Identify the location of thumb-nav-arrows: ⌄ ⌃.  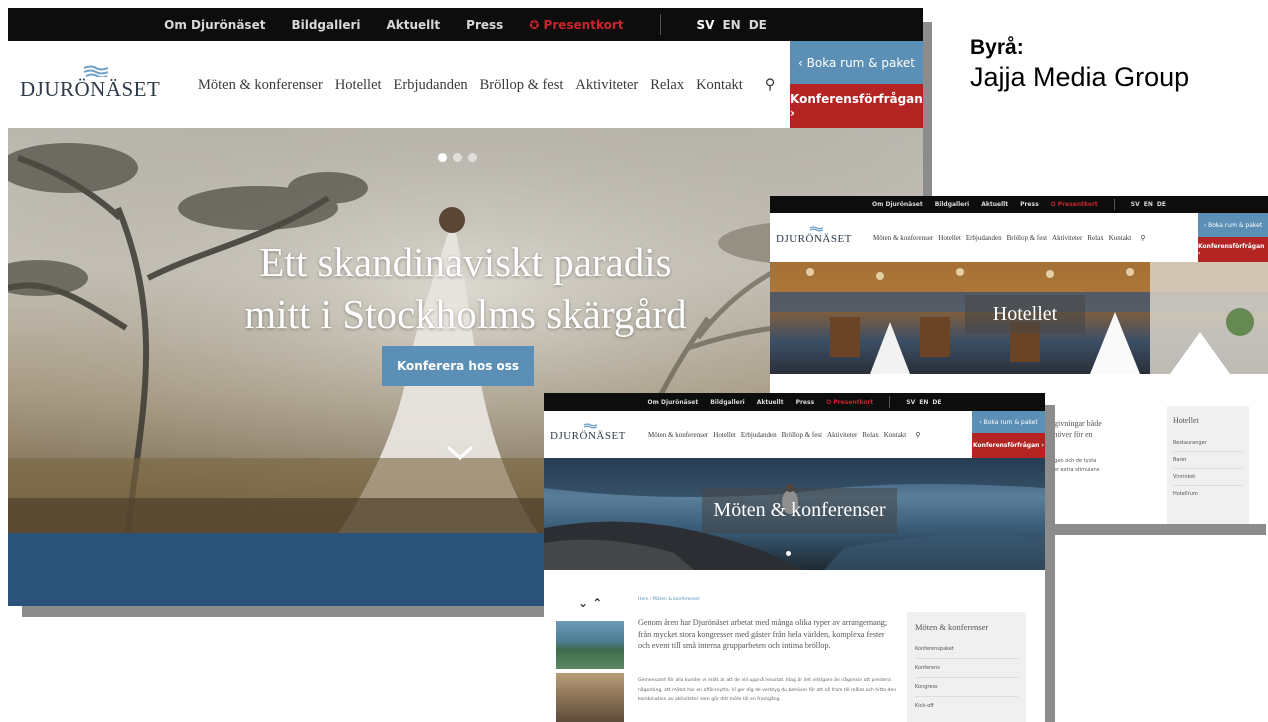
(590, 603).